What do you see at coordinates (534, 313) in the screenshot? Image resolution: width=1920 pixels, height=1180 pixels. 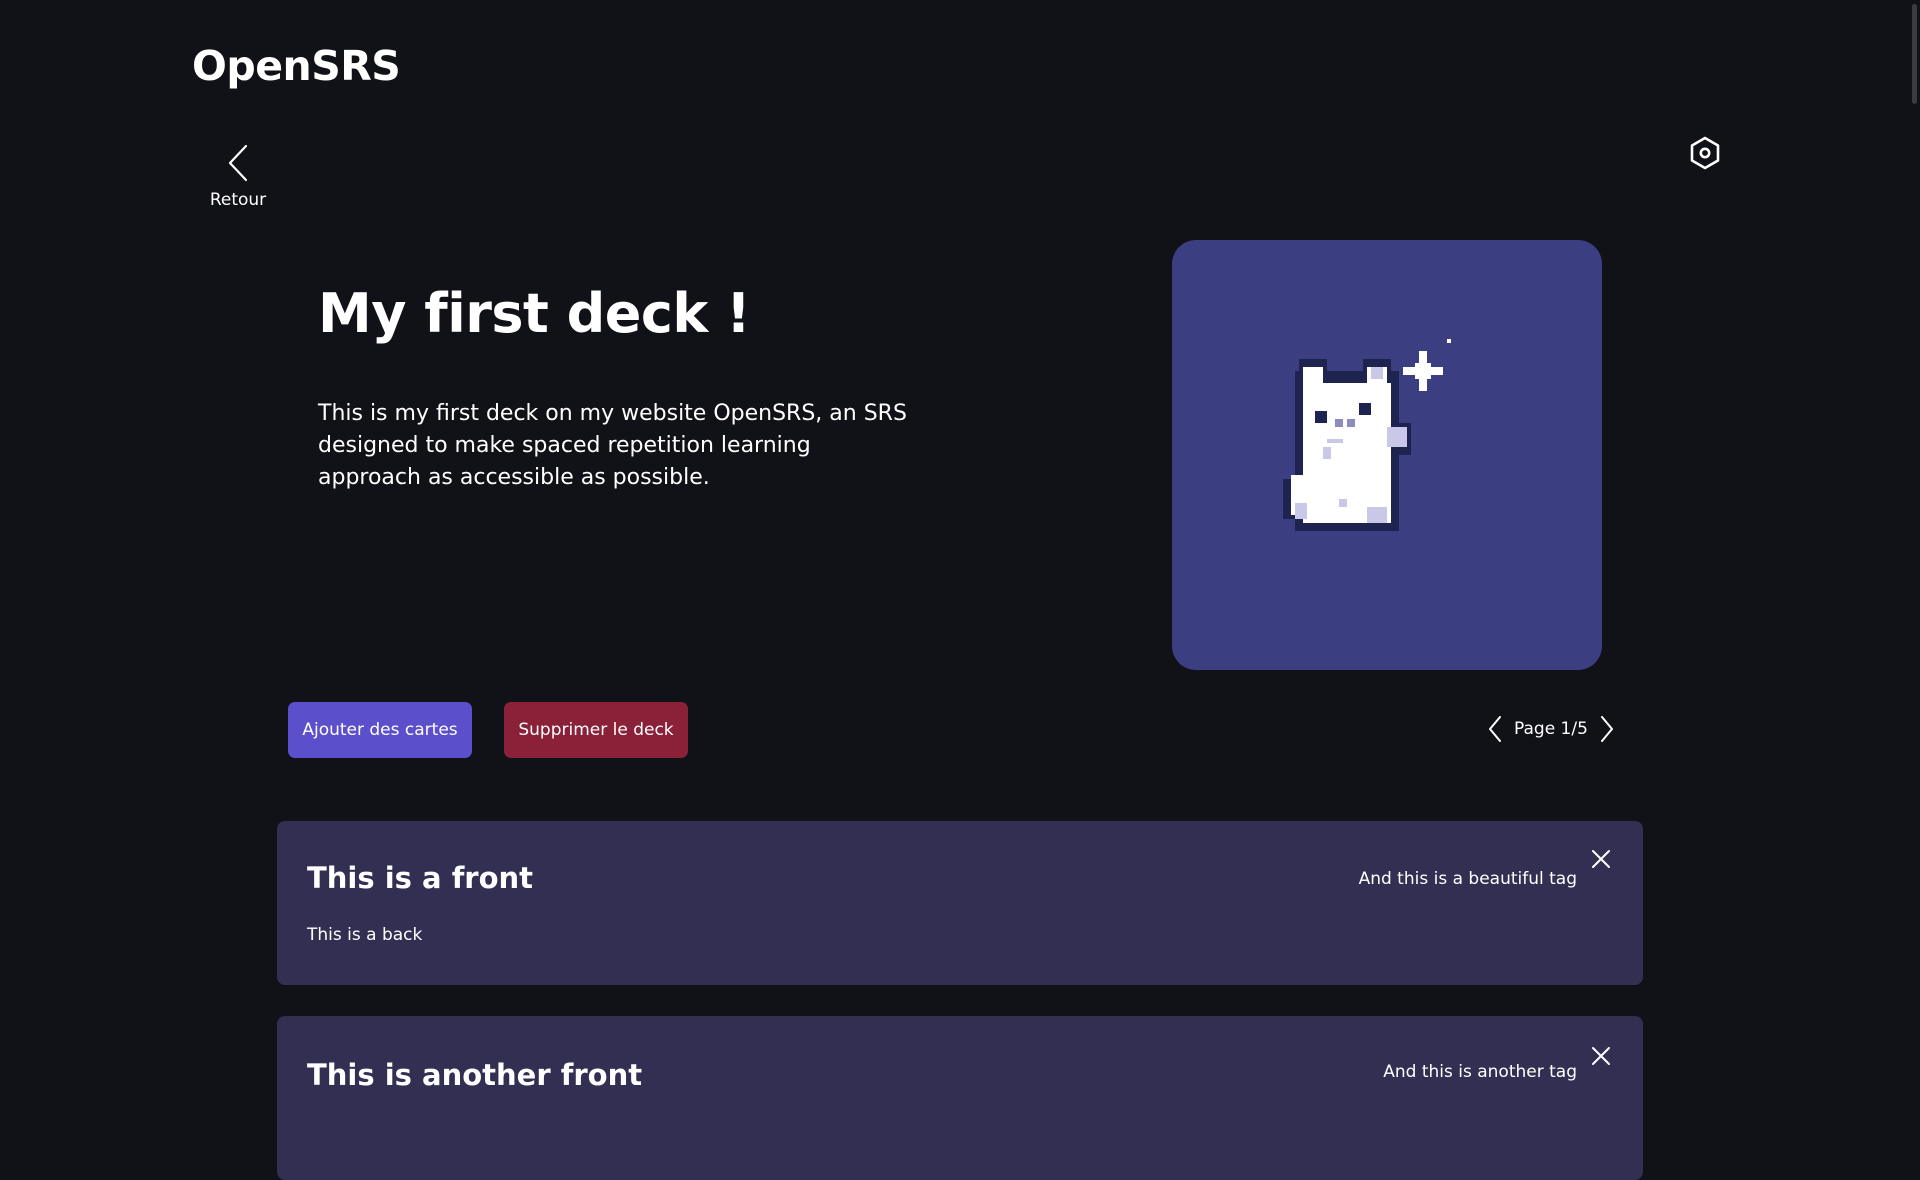 I see `deck-title: My first deck !` at bounding box center [534, 313].